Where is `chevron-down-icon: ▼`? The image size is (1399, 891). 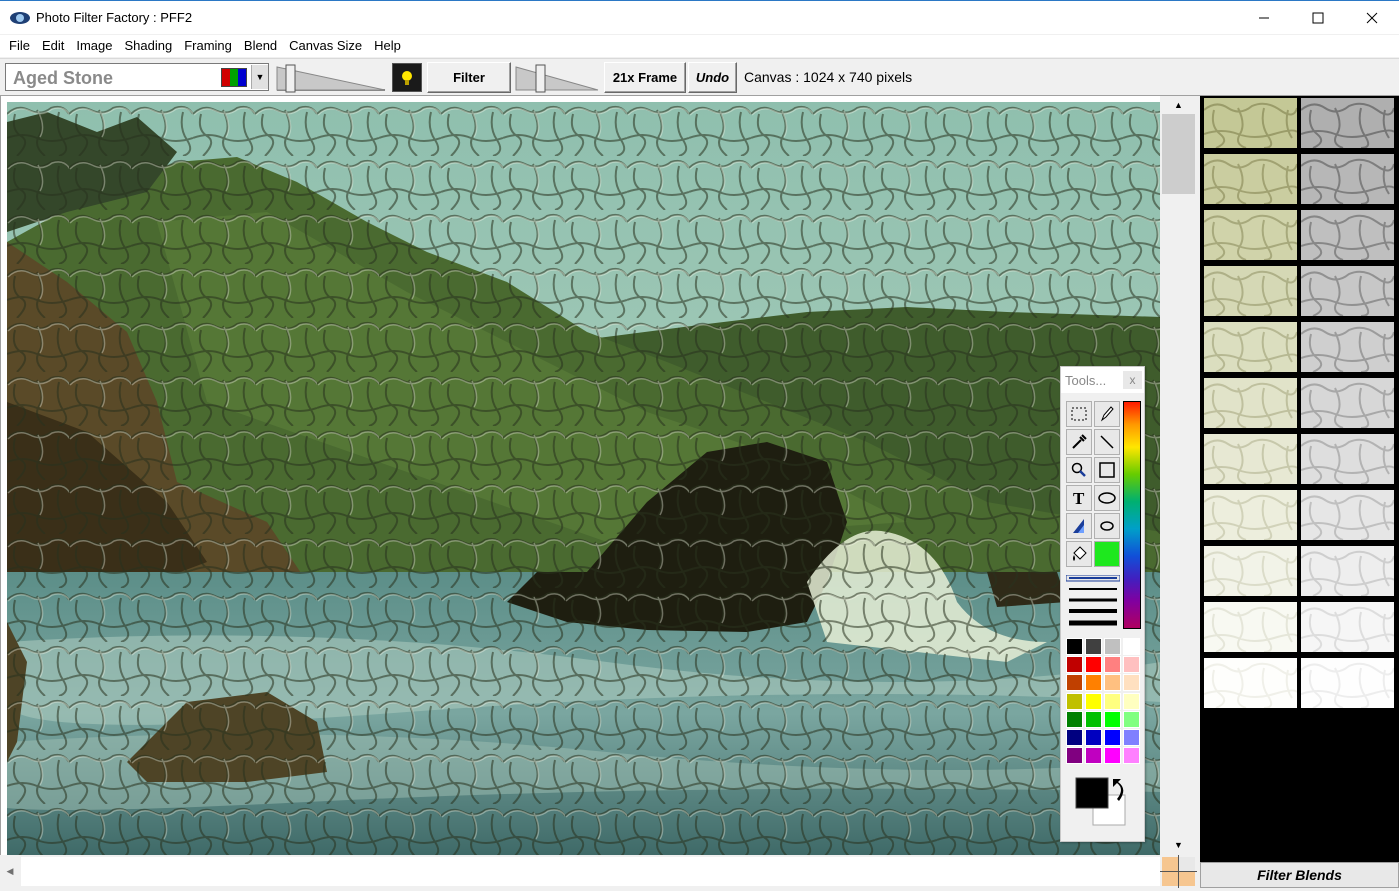 chevron-down-icon: ▼ is located at coordinates (259, 77).